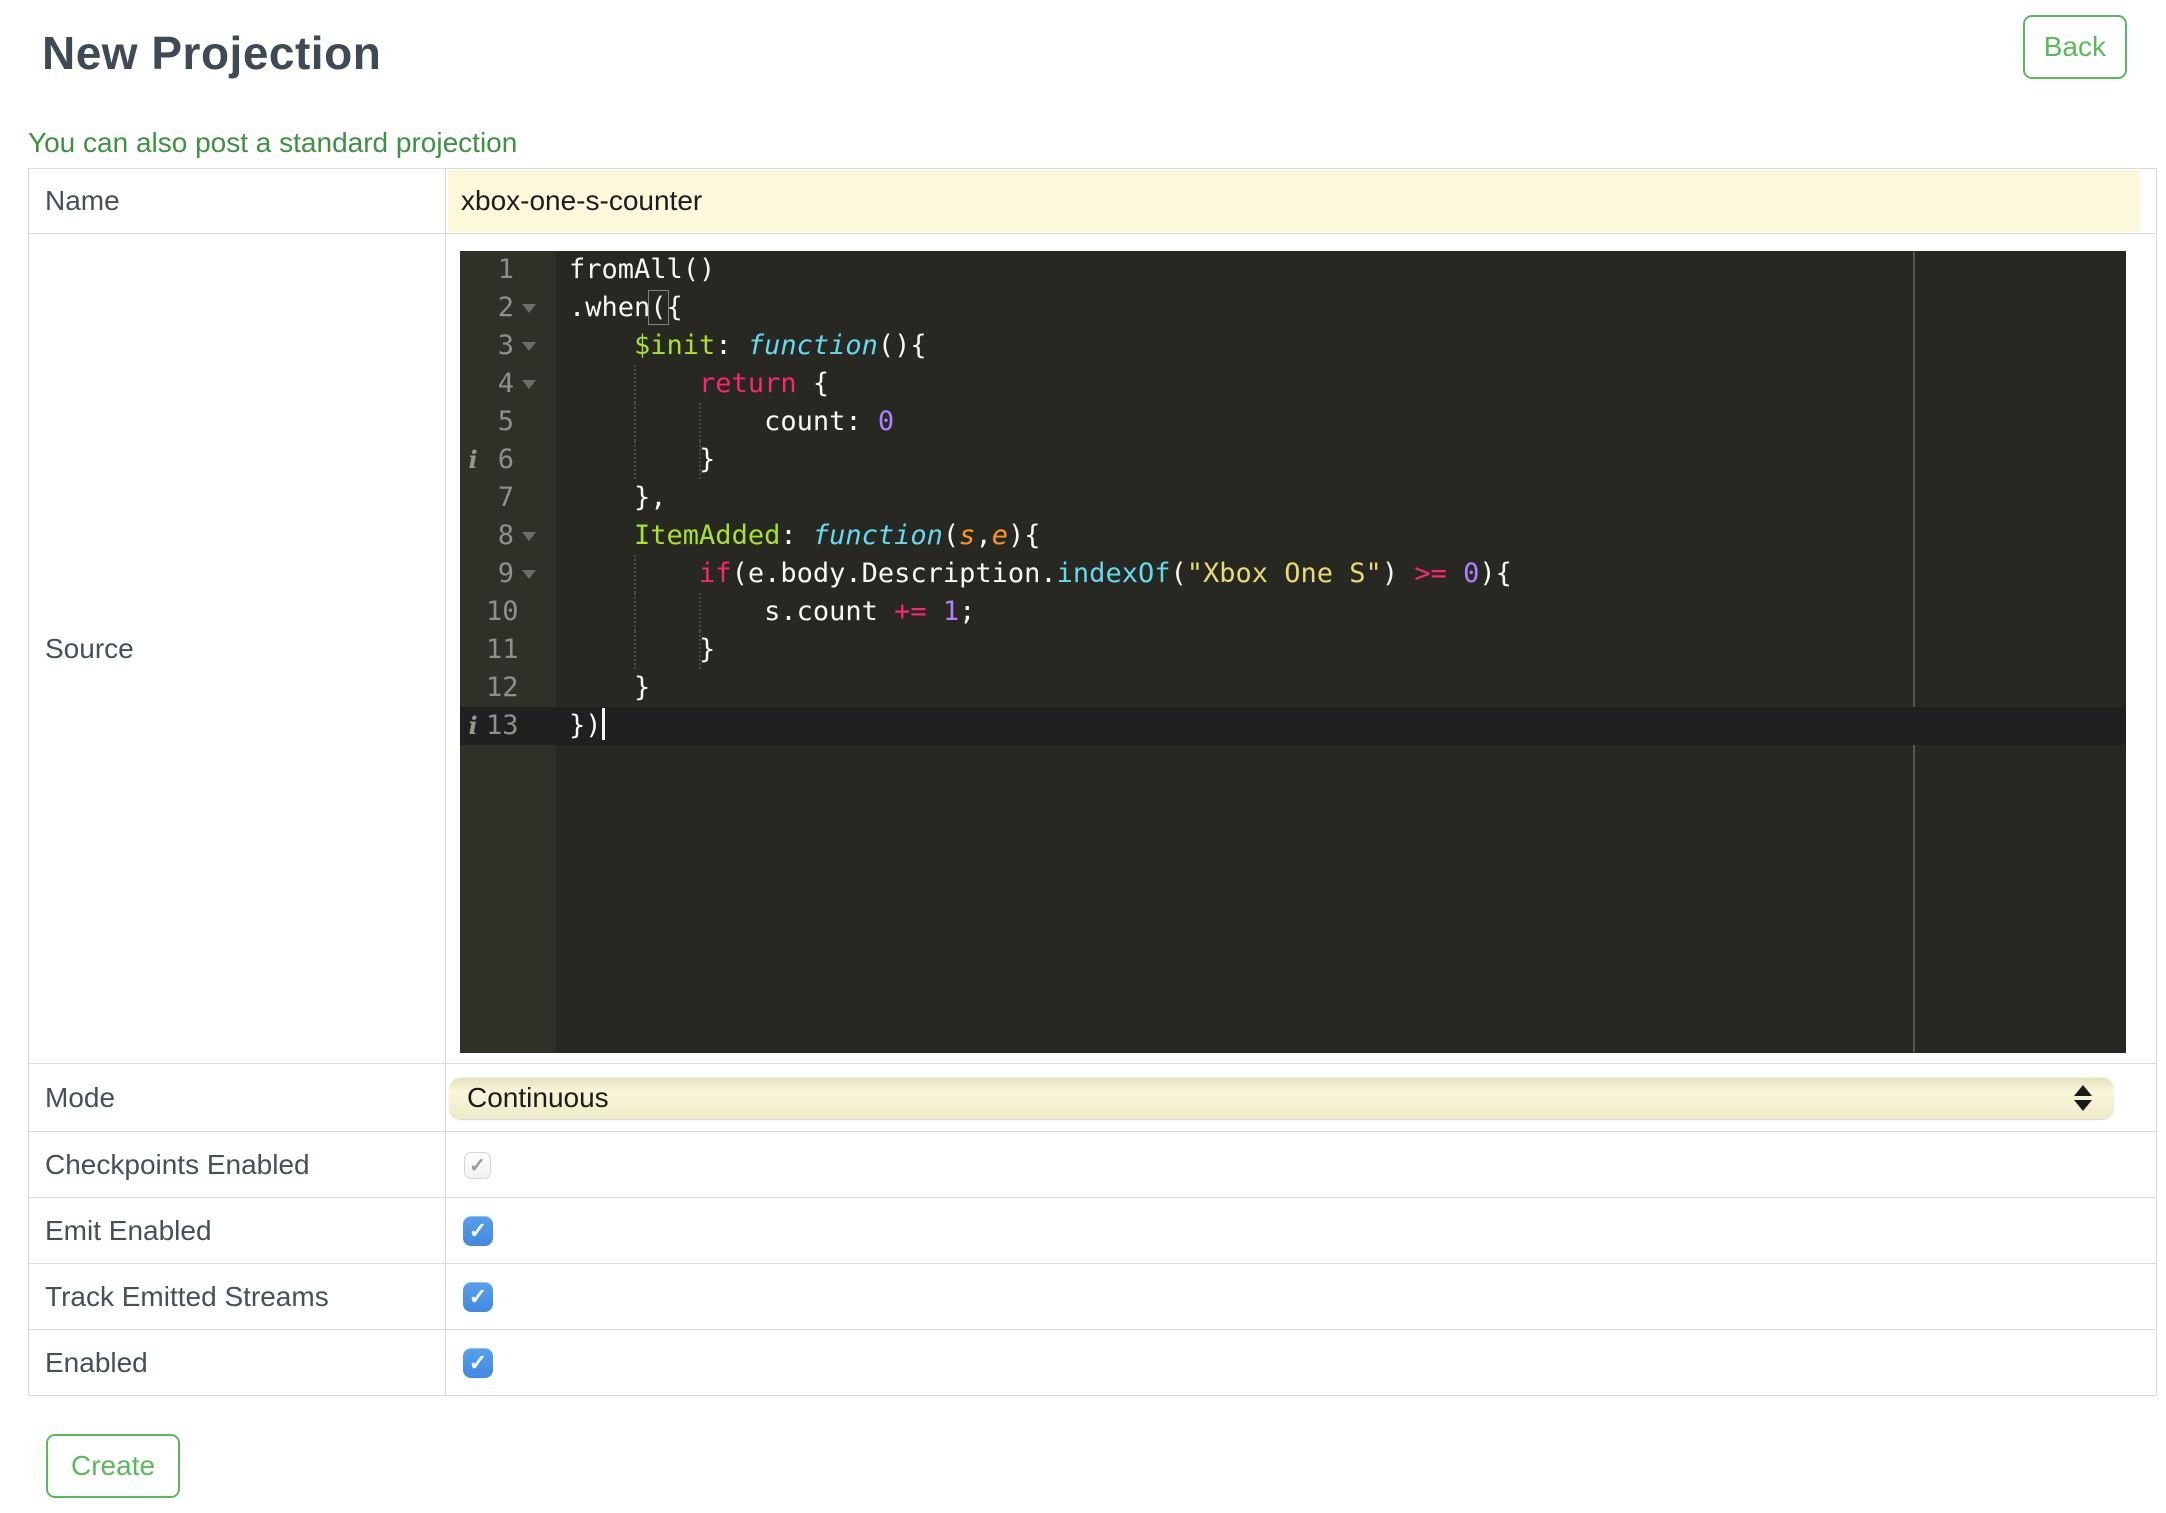 The width and height of the screenshot is (2166, 1513). Describe the element at coordinates (1341, 308) in the screenshot. I see `code-line: .when({` at that location.